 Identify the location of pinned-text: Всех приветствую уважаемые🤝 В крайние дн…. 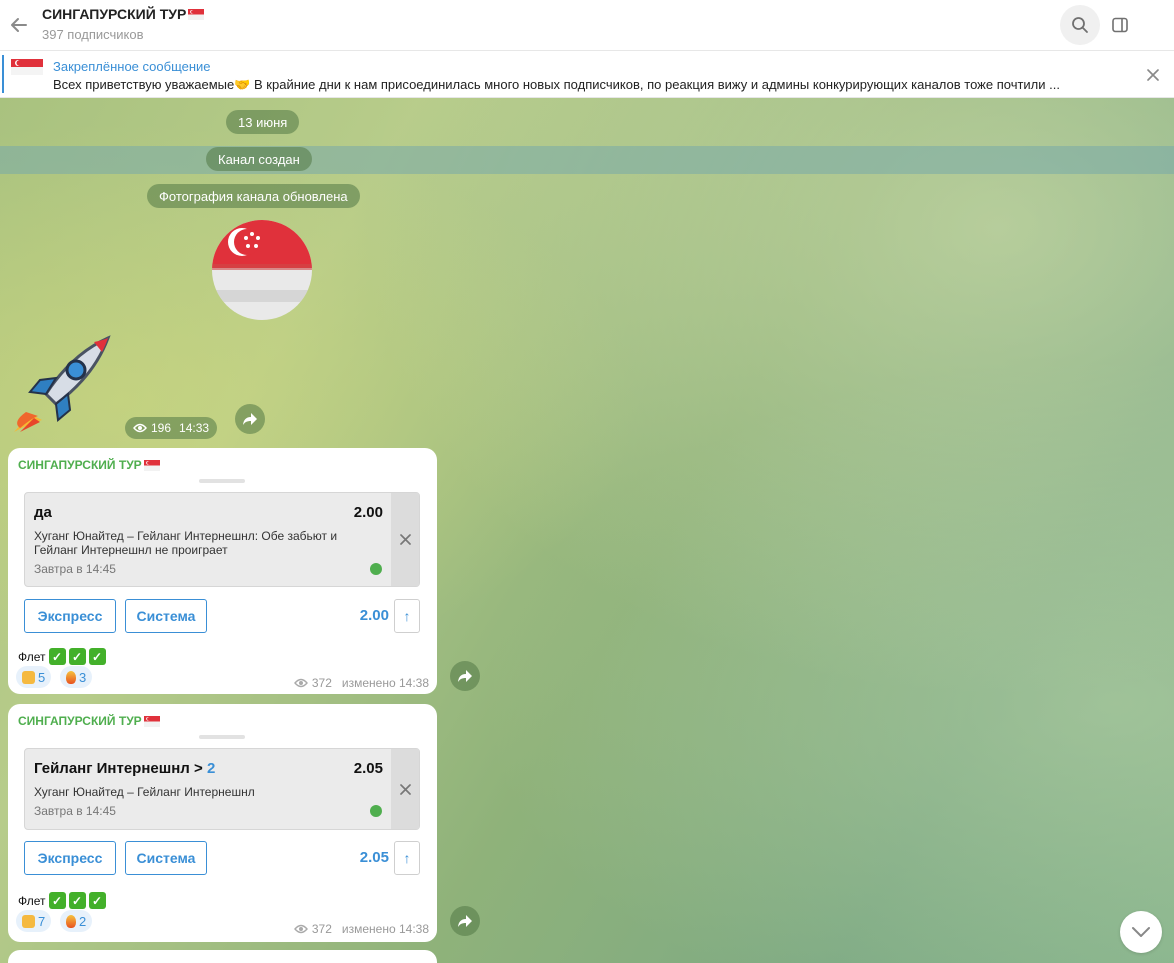
(556, 84).